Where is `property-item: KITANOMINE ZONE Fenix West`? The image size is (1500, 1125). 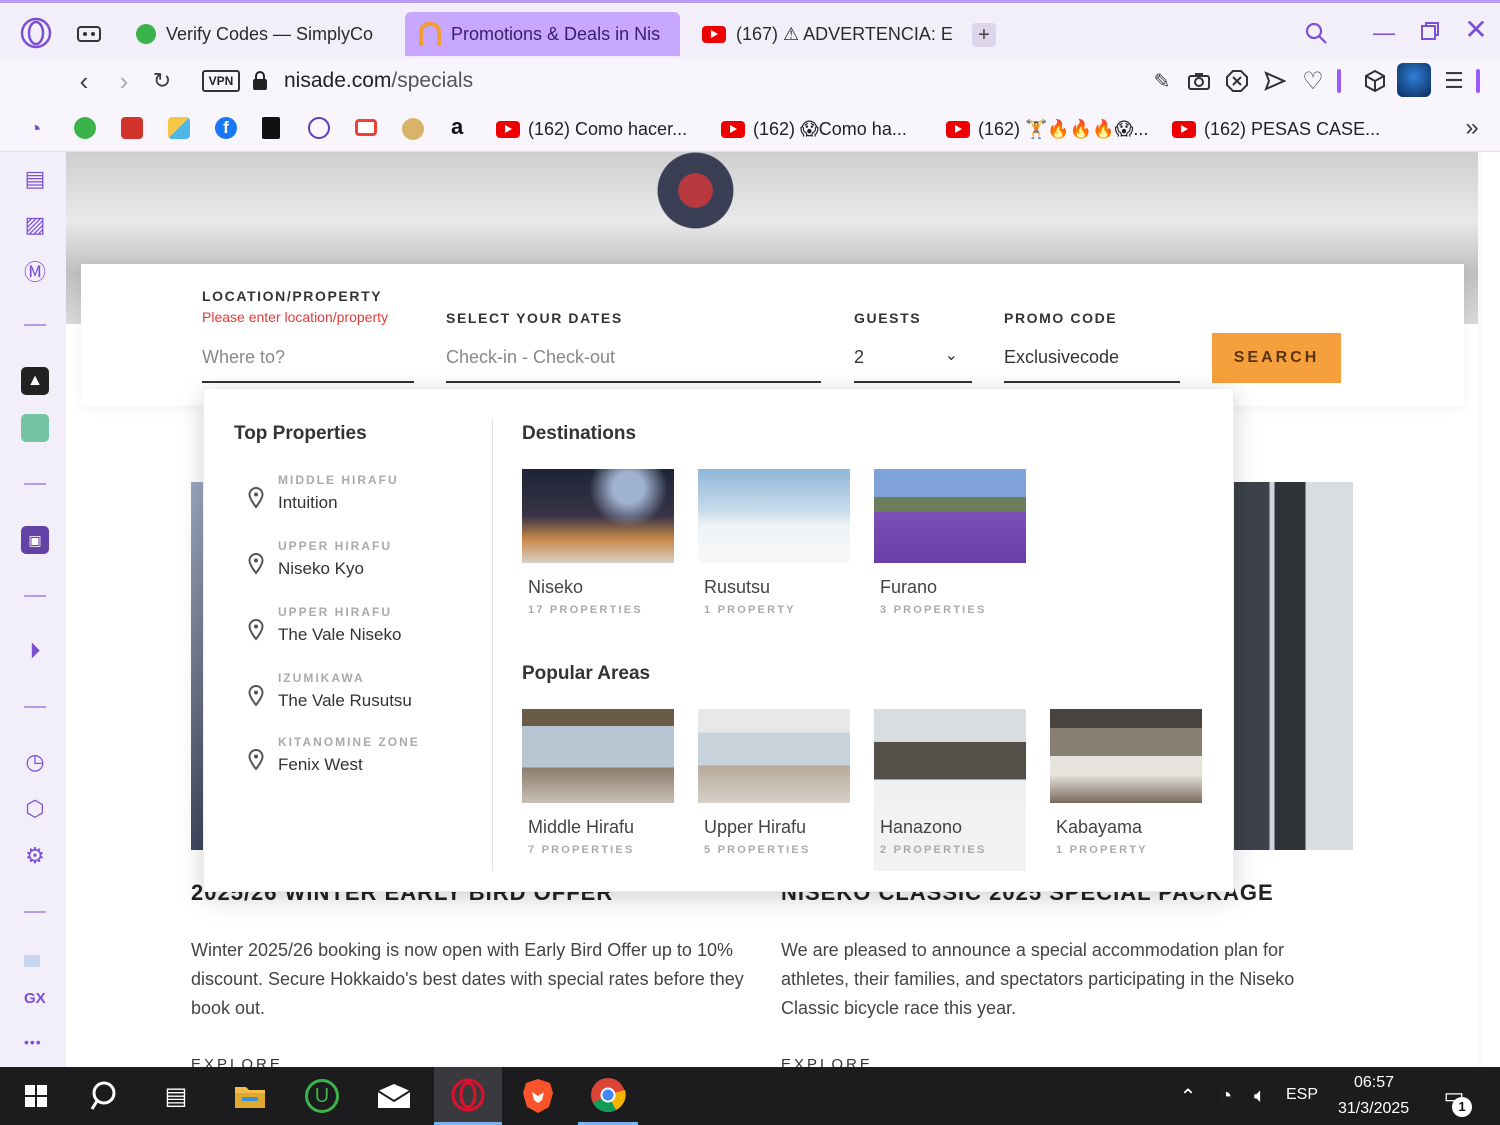 property-item: KITANOMINE ZONE Fenix West is located at coordinates (334, 755).